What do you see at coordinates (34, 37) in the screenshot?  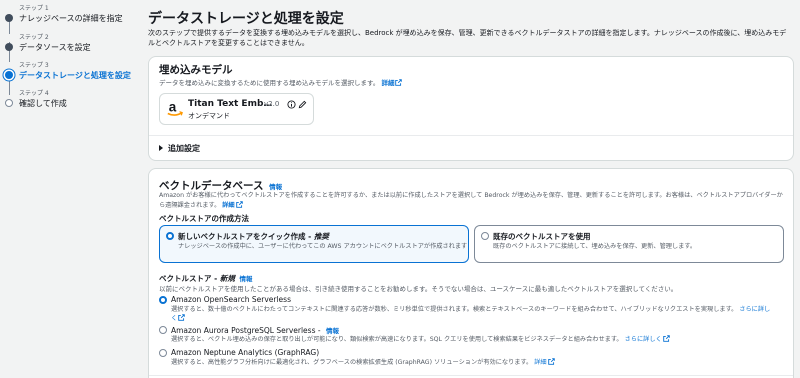 I see `step-number: ステップ 2` at bounding box center [34, 37].